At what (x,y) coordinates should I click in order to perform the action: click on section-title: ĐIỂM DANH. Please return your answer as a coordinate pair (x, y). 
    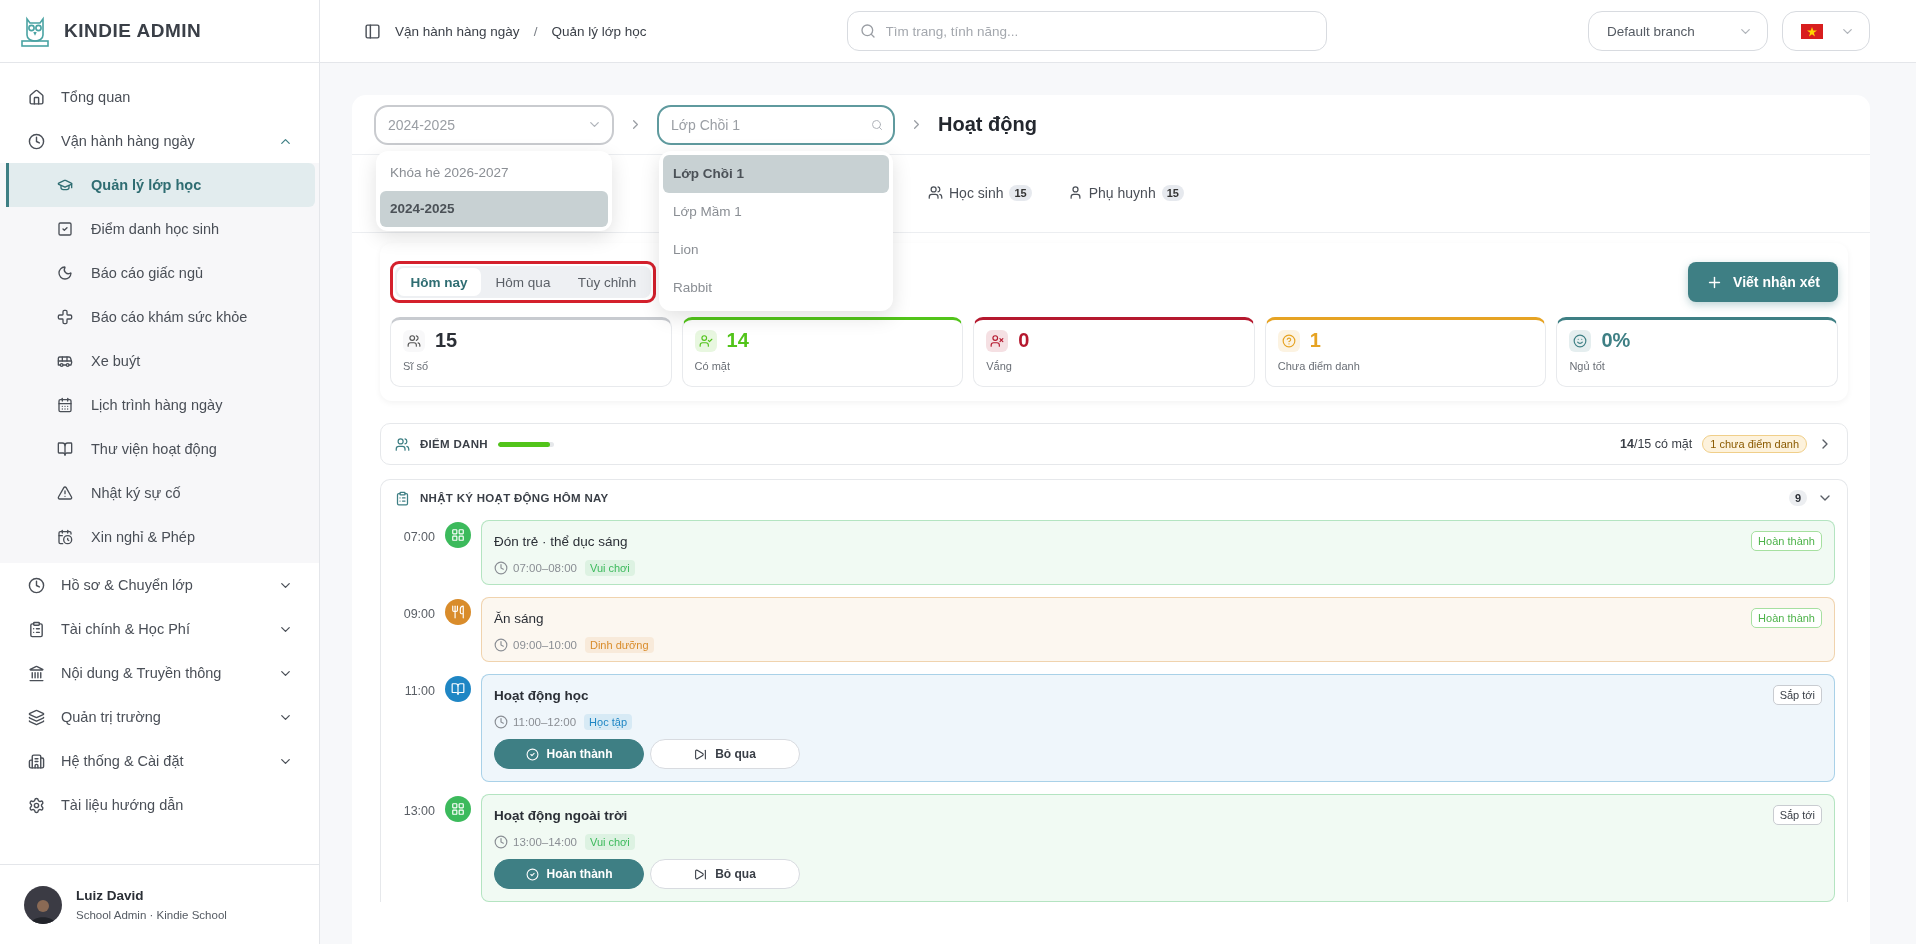
    Looking at the image, I should click on (454, 444).